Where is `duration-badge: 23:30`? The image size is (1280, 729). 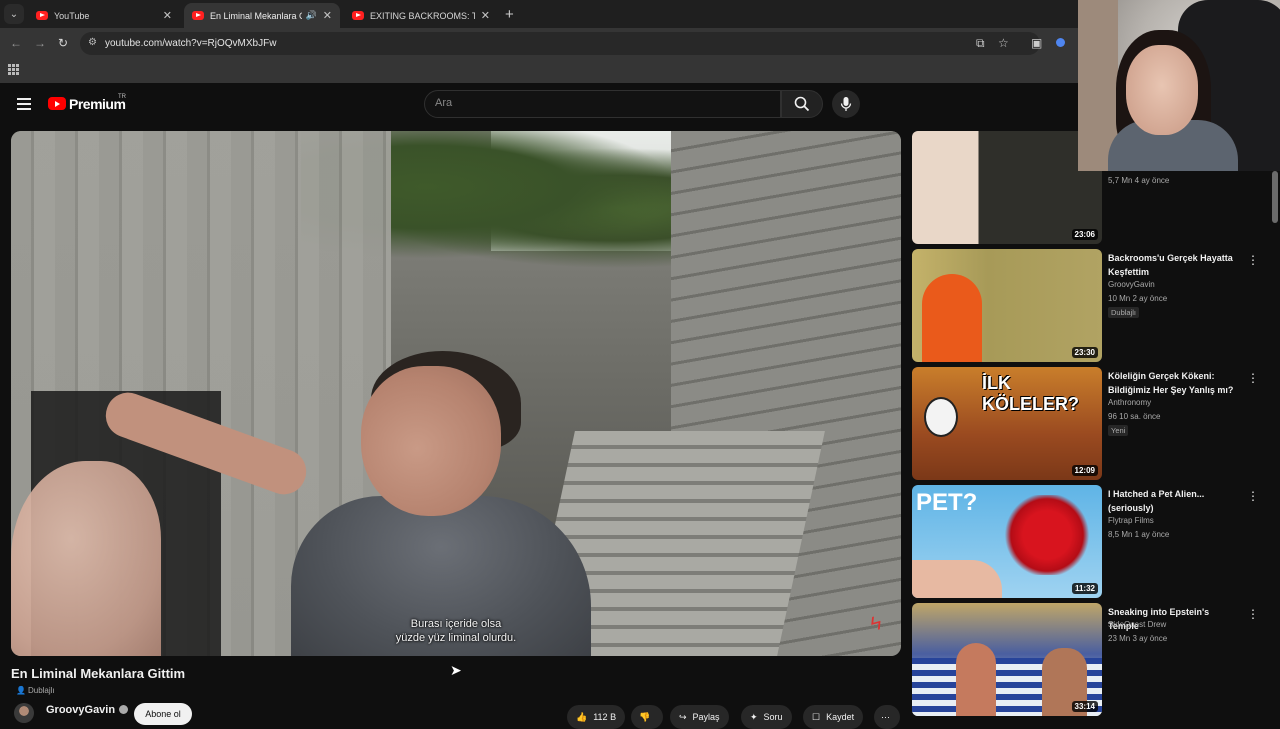
duration-badge: 23:30 is located at coordinates (1084, 352).